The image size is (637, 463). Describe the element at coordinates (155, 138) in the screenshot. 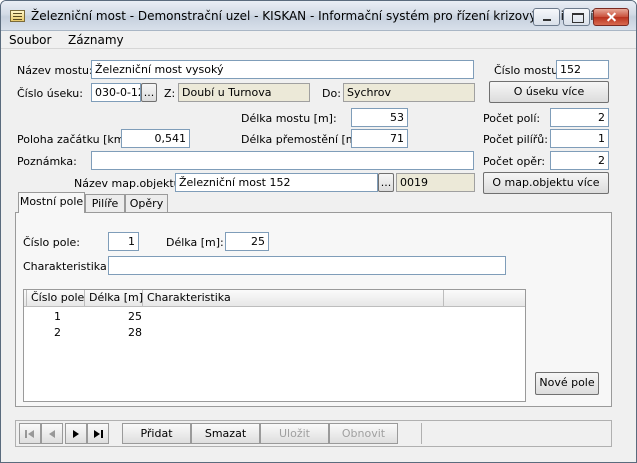

I see `poloha-input: 0,541` at that location.